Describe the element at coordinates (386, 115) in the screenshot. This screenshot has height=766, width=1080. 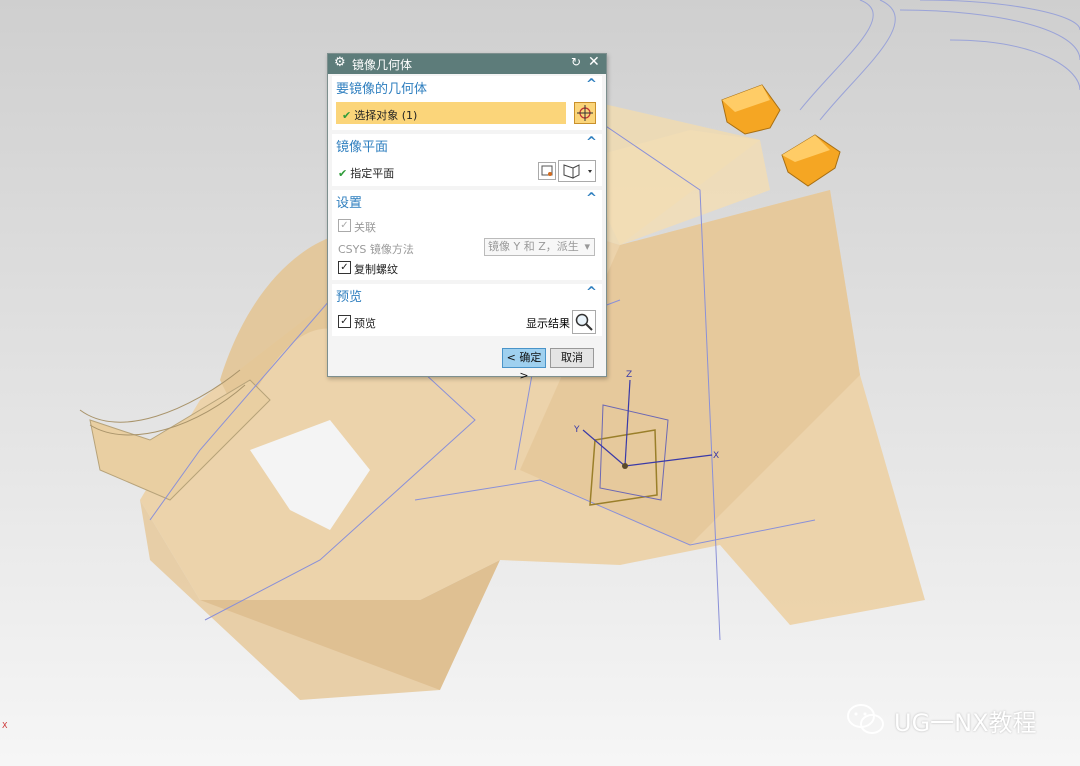
I see `select-object-text: 选择对象 (1)` at that location.